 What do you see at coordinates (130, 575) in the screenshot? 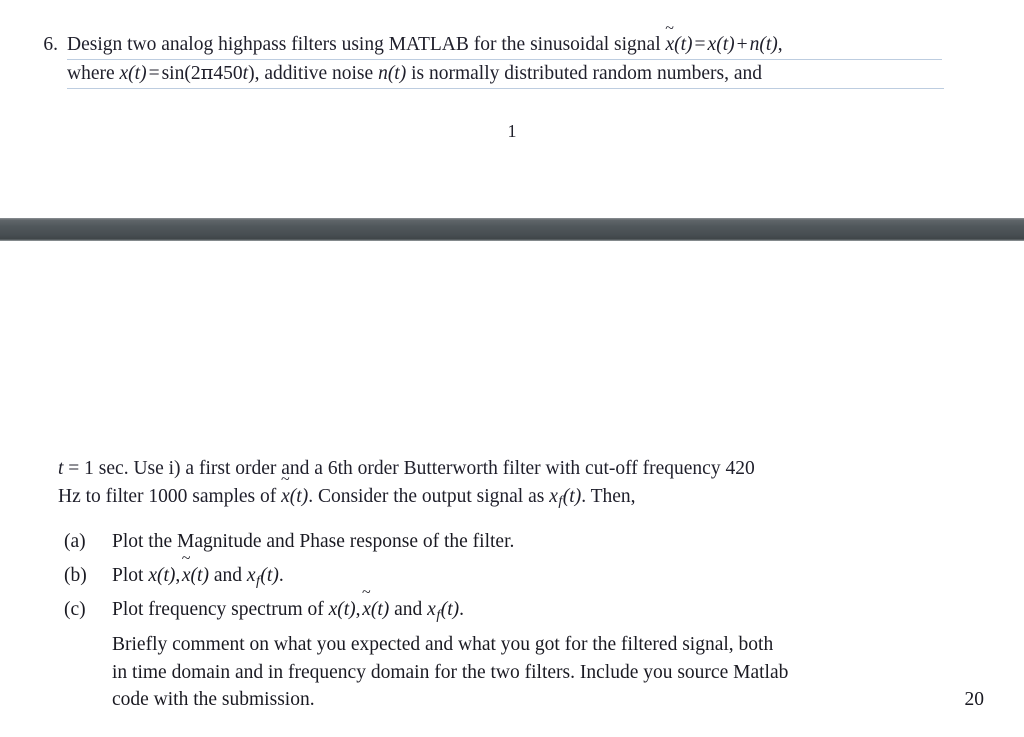
I see `sub-item-b-prefix: Plot` at bounding box center [130, 575].